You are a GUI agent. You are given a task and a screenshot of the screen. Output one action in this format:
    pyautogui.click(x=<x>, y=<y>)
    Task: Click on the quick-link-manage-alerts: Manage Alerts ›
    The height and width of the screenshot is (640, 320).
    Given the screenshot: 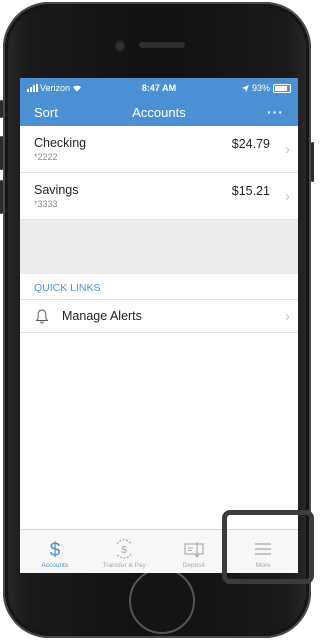 What is the action you would take?
    pyautogui.click(x=159, y=316)
    